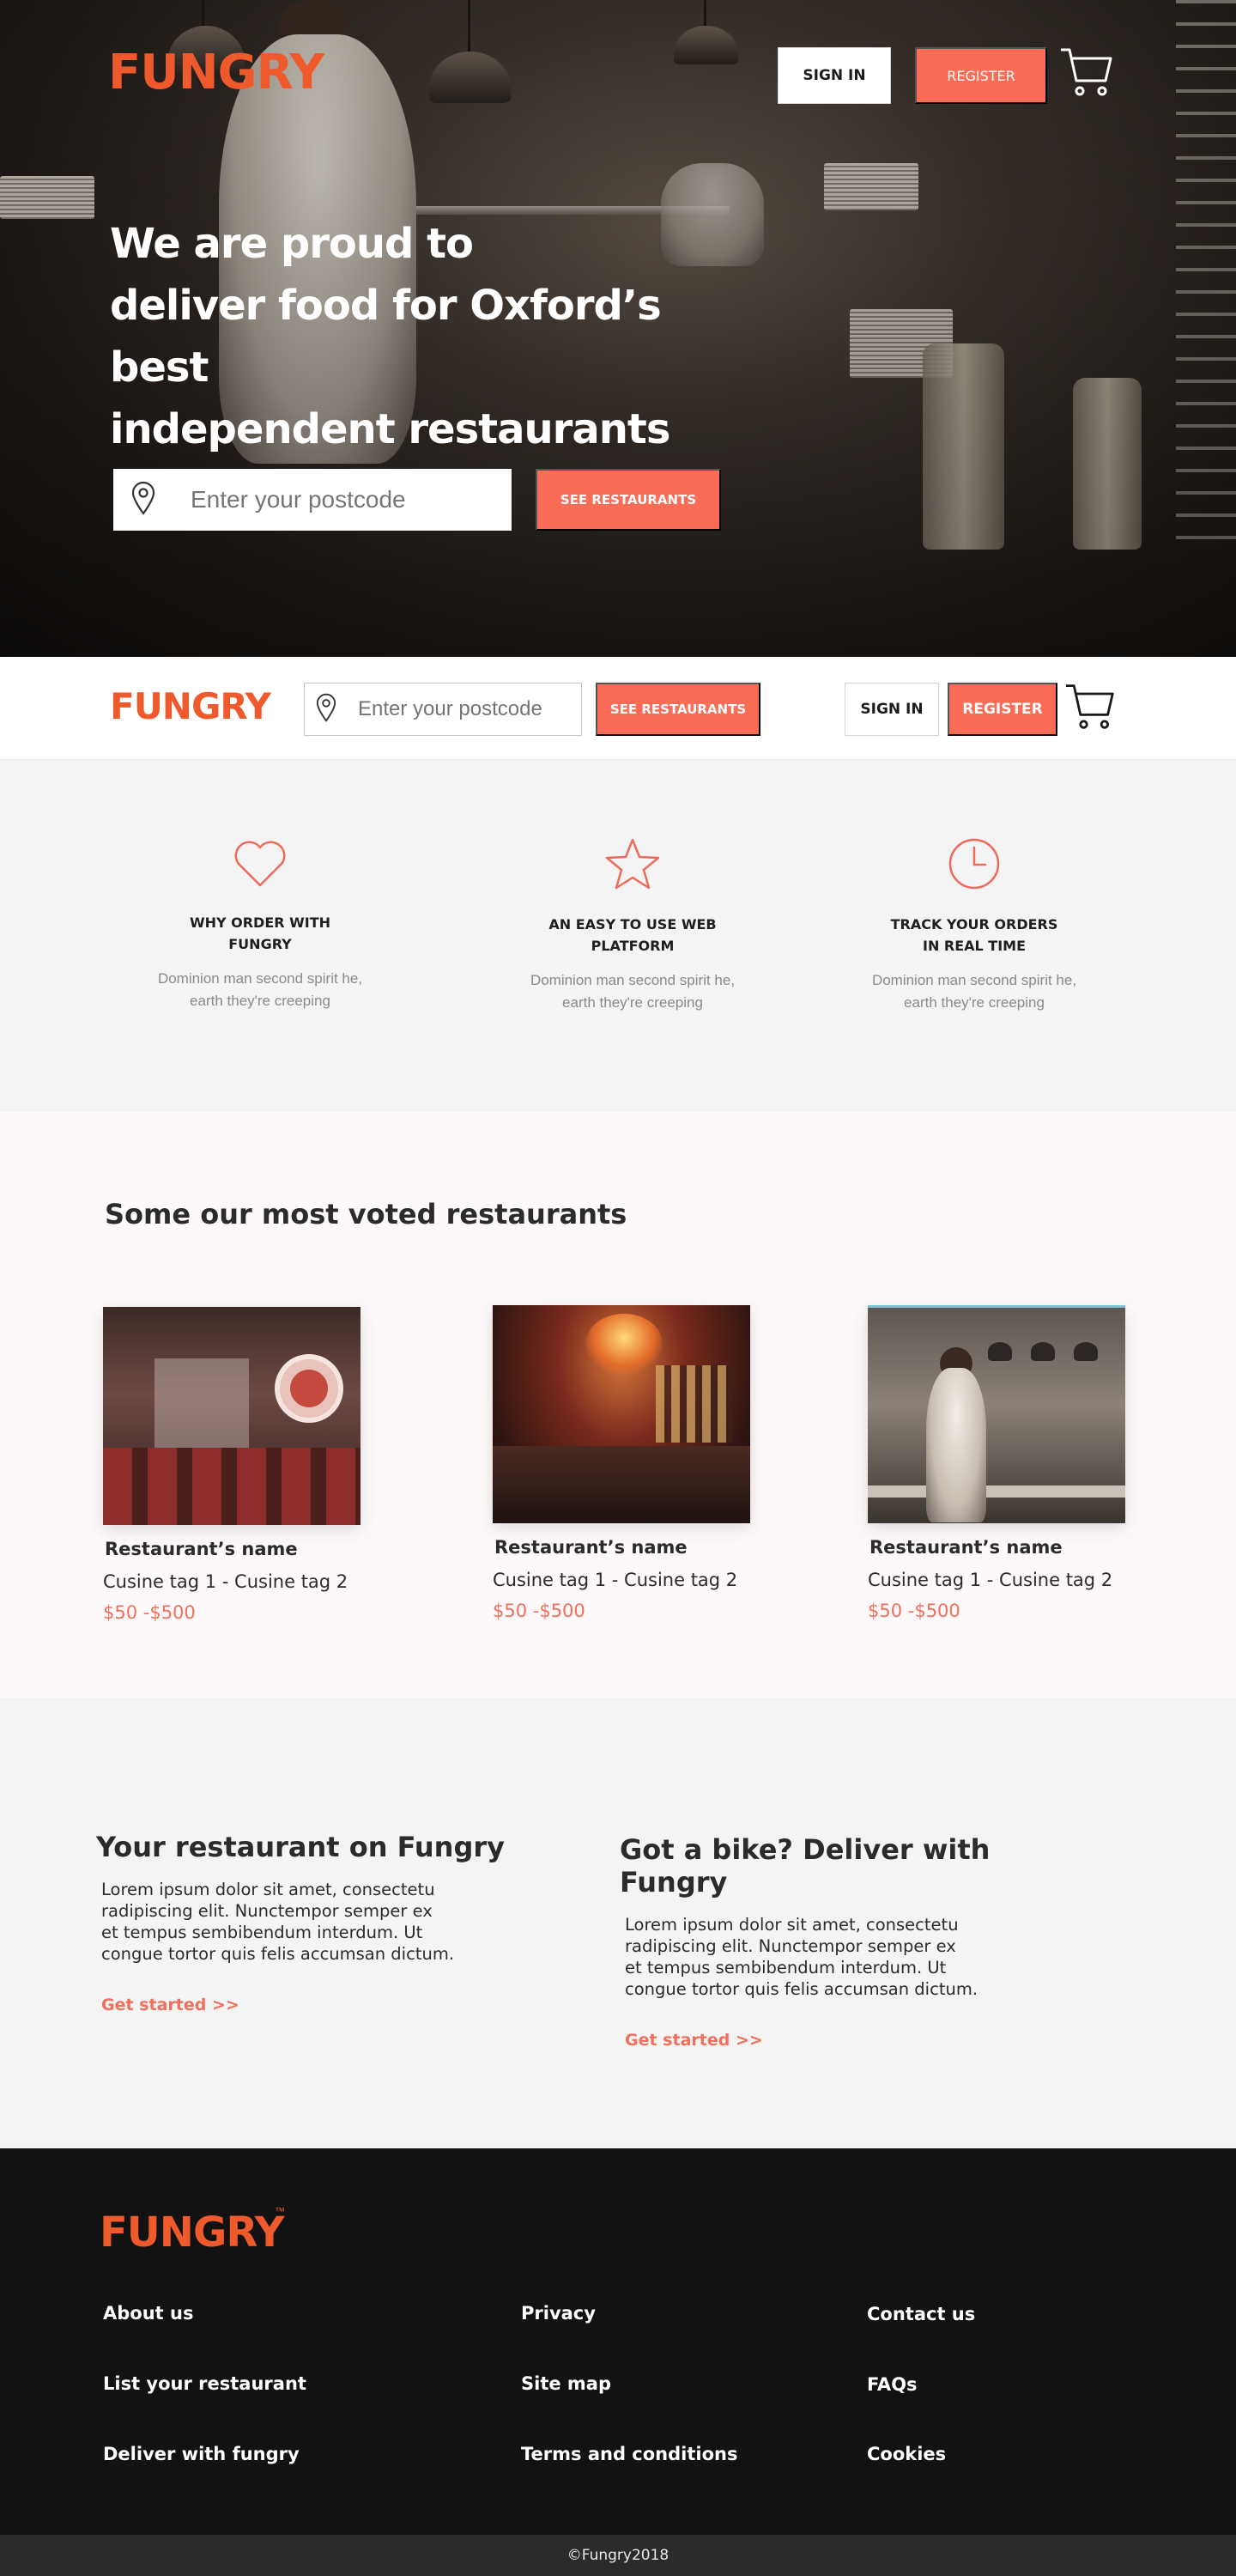 The height and width of the screenshot is (2576, 1236). What do you see at coordinates (974, 946) in the screenshot?
I see `feature-title-line: IN REAL TIME` at bounding box center [974, 946].